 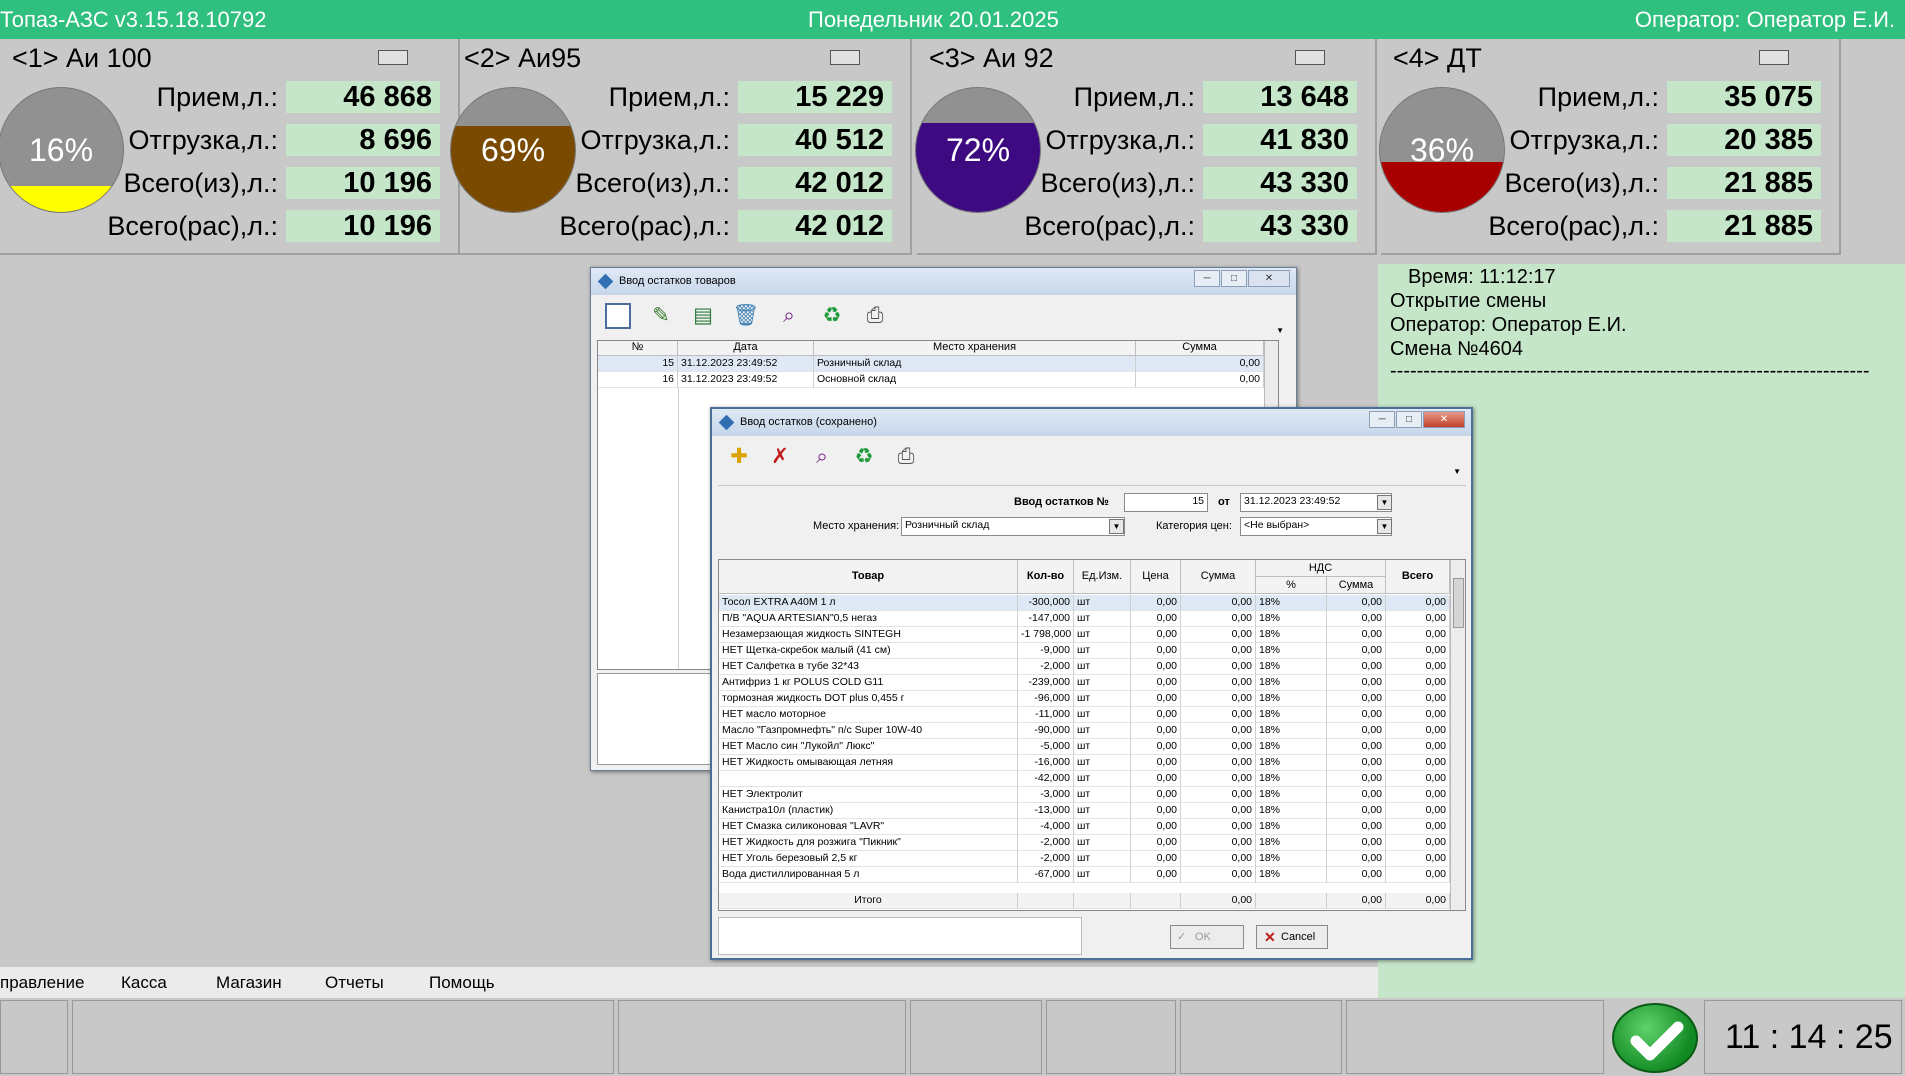 What do you see at coordinates (1046, 779) in the screenshot?
I see `cell-qty: -42,000` at bounding box center [1046, 779].